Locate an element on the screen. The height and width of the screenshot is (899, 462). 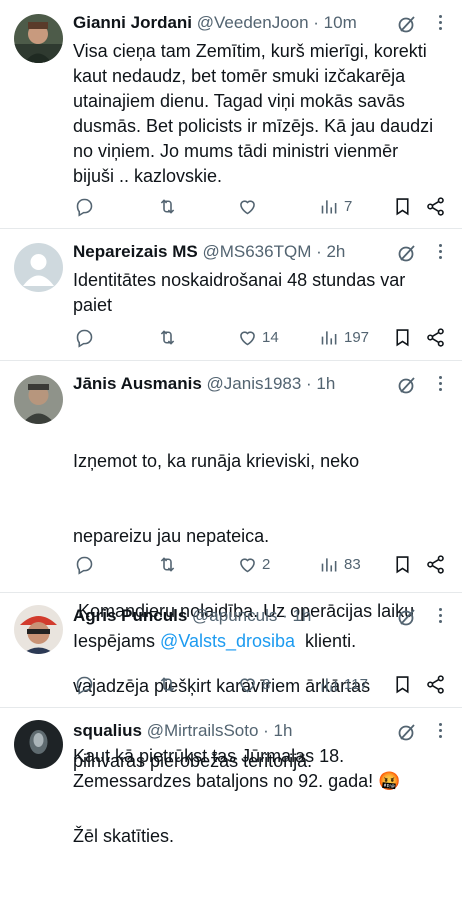
author-handle: @MirtrailsSoto is located at coordinates (203, 730).